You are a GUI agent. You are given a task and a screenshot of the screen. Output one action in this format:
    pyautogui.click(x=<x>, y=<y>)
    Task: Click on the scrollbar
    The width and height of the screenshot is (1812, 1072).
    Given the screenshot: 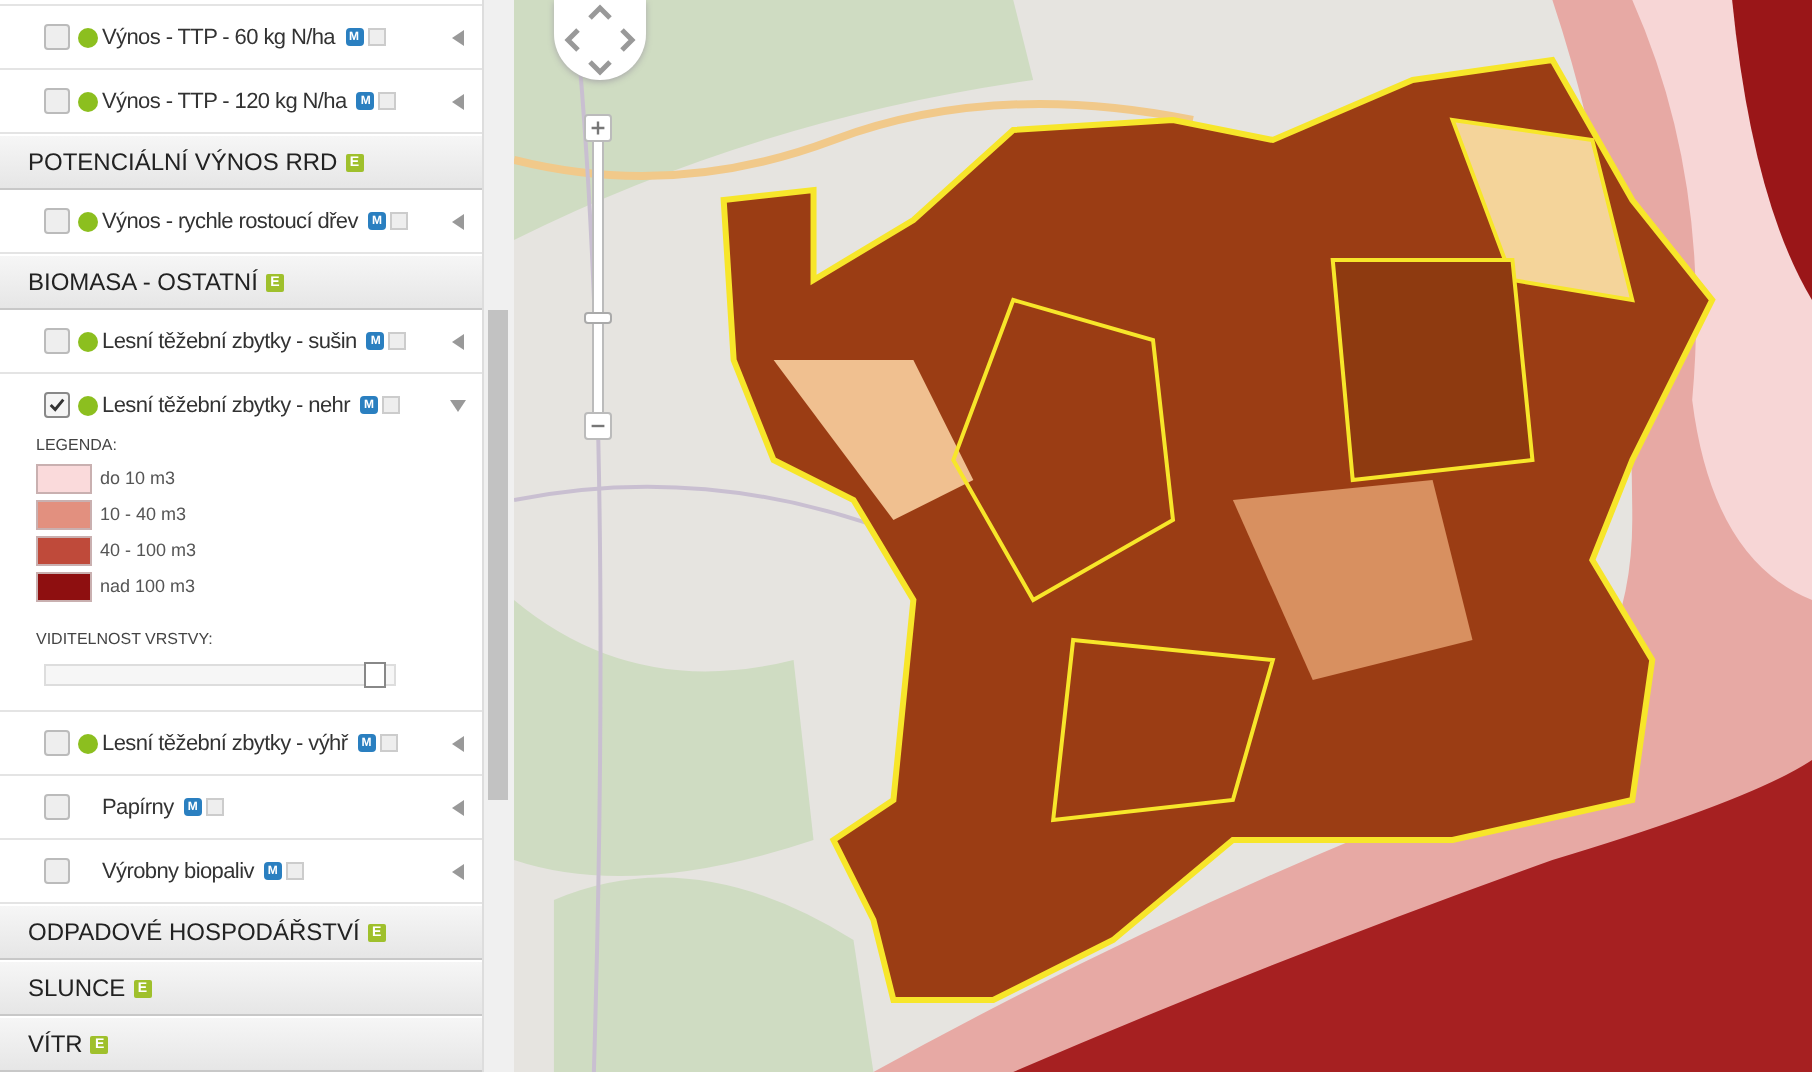 What is the action you would take?
    pyautogui.click(x=498, y=536)
    